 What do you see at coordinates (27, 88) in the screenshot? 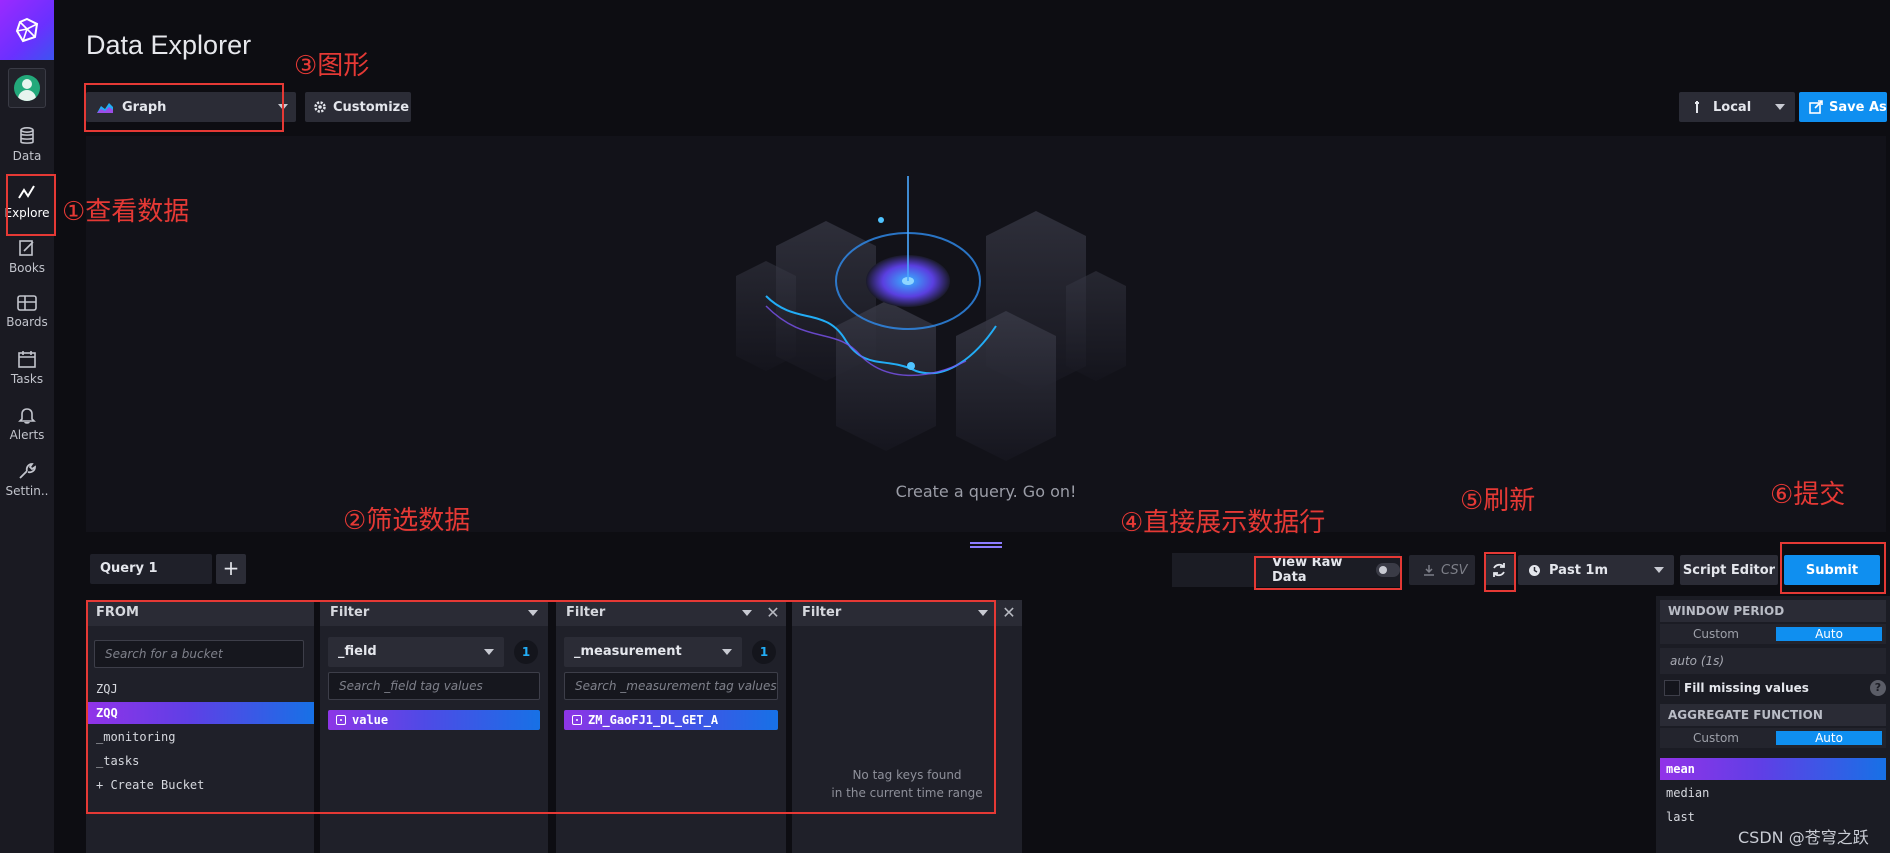
I see `user-avatar` at bounding box center [27, 88].